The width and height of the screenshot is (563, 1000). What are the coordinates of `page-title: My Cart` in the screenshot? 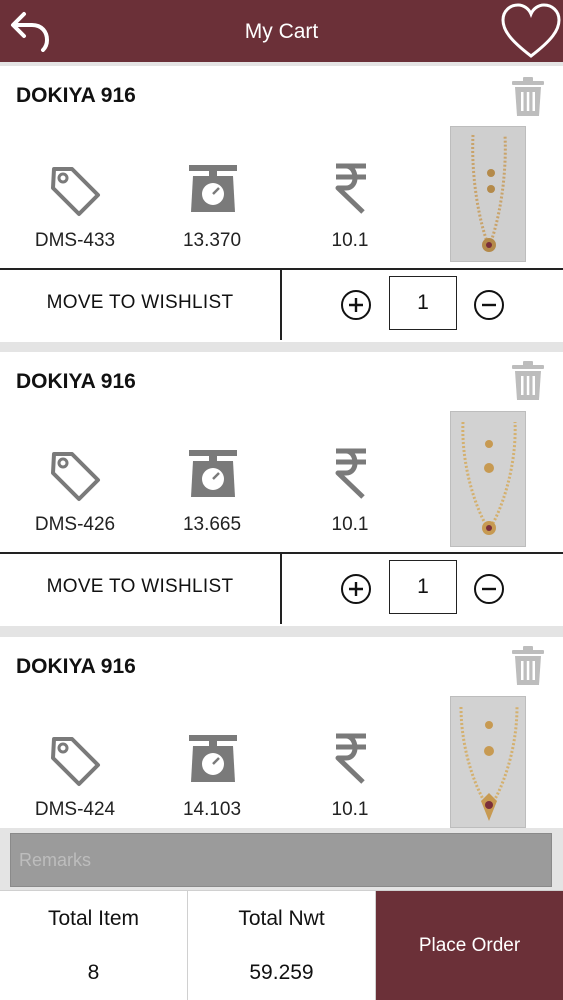 It's located at (281, 31).